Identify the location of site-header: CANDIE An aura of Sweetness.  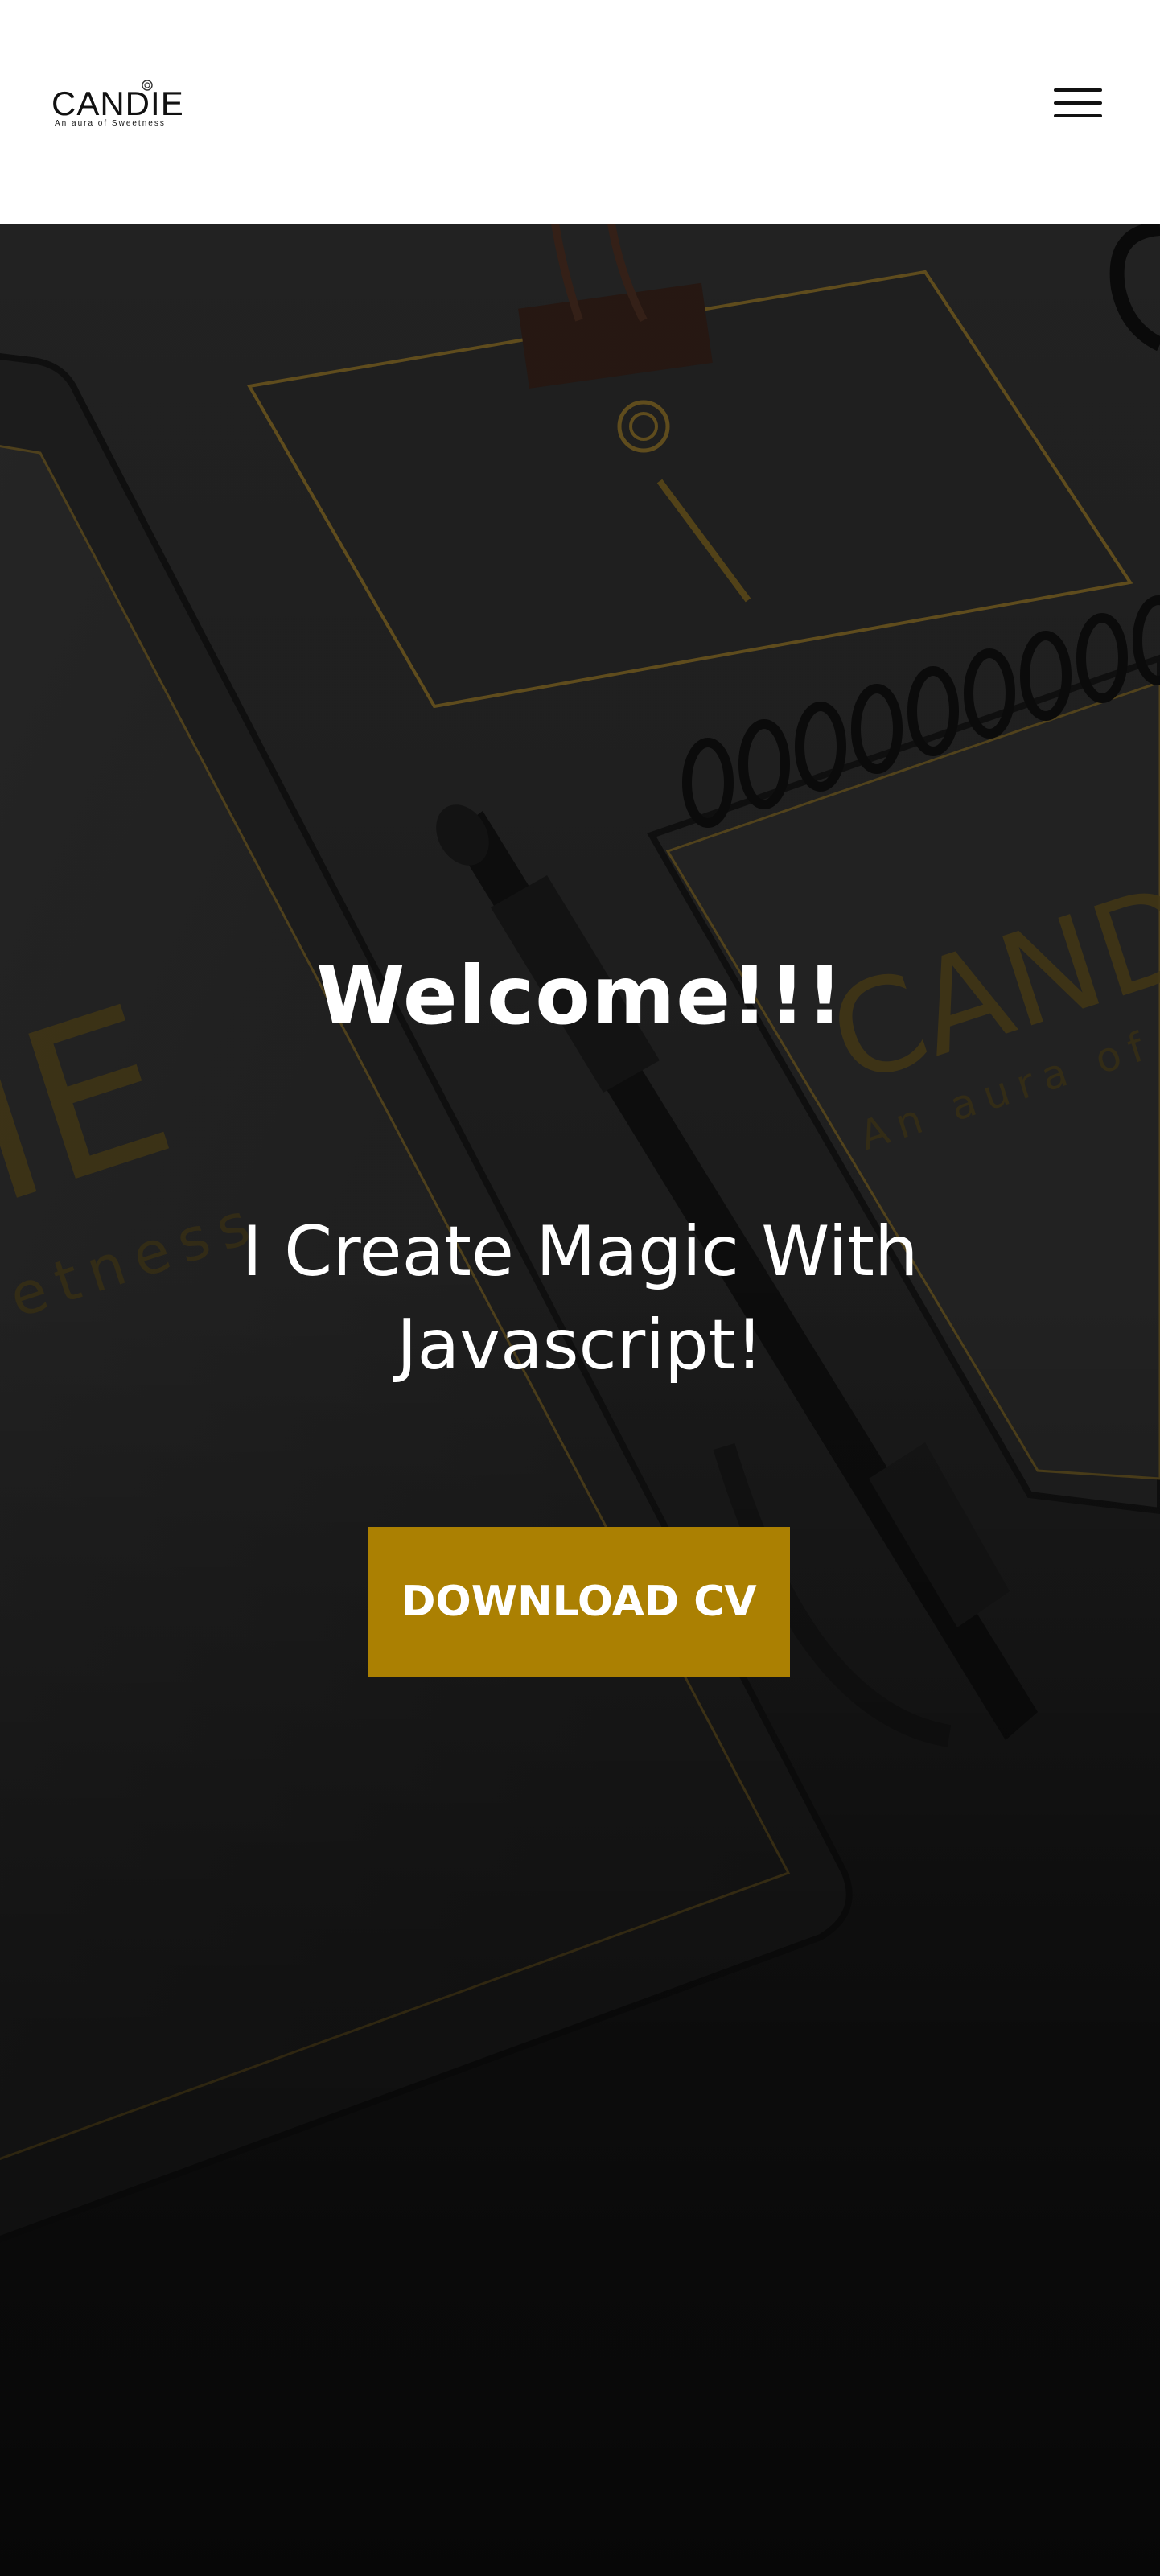
(580, 112).